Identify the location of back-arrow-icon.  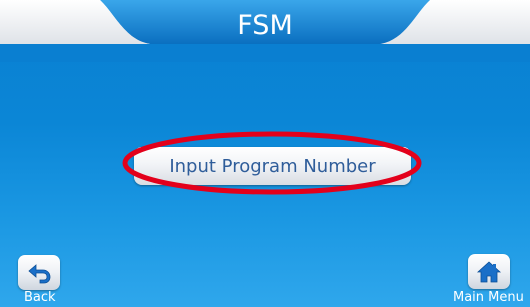
(39, 273).